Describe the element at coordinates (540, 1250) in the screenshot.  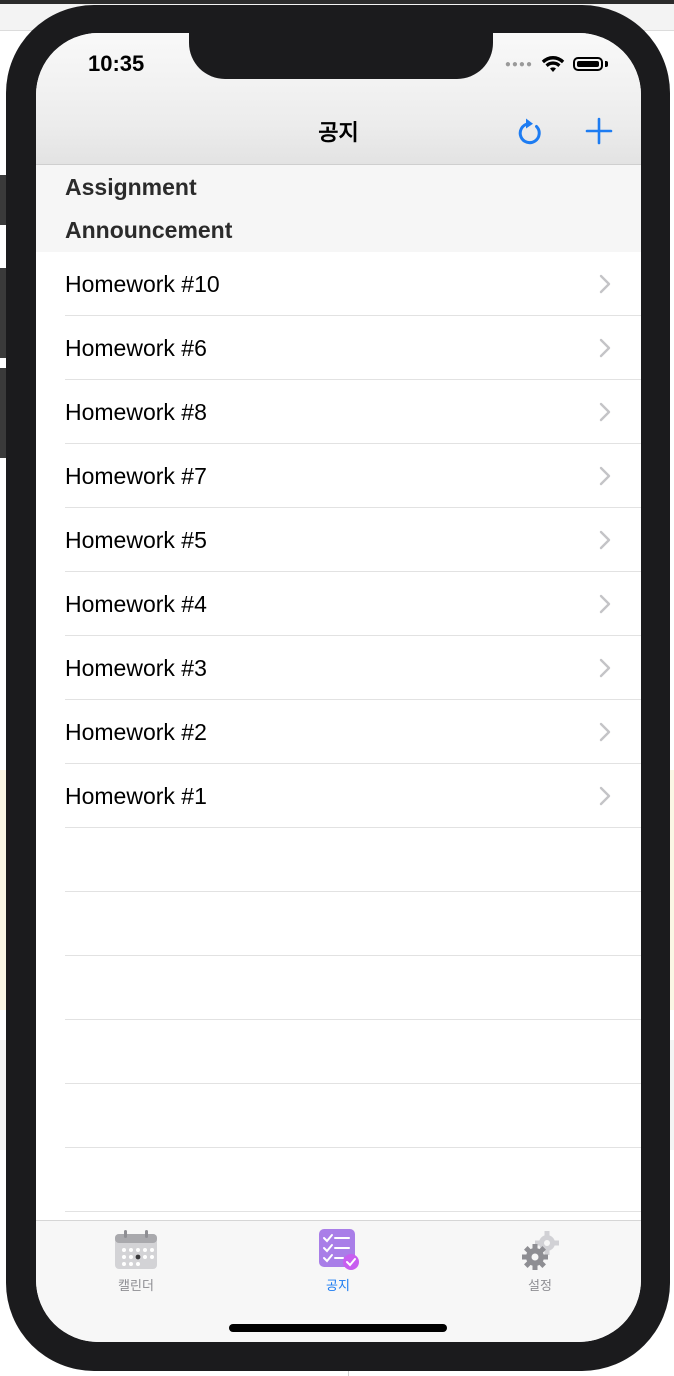
I see `gear-icon` at that location.